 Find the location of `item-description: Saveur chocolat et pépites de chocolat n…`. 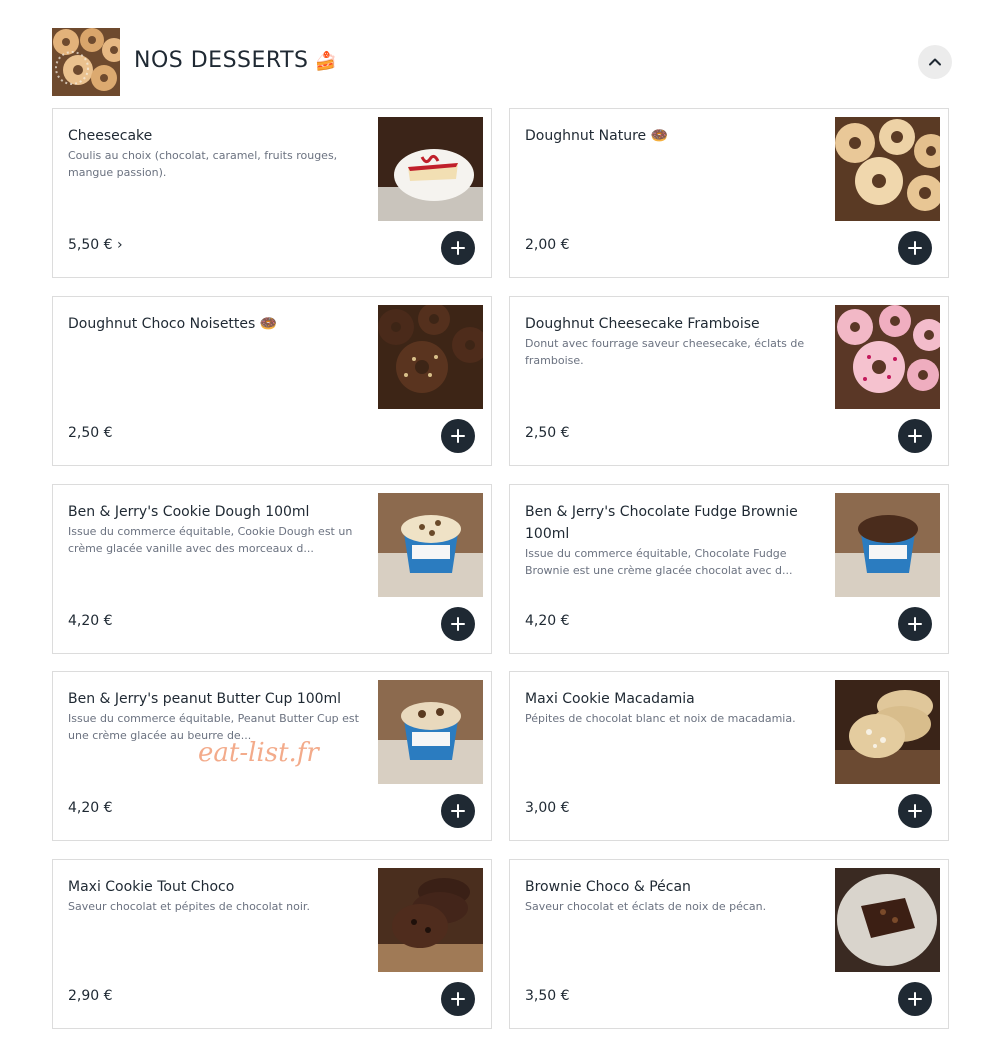

item-description: Saveur chocolat et pépites de chocolat n… is located at coordinates (189, 906).